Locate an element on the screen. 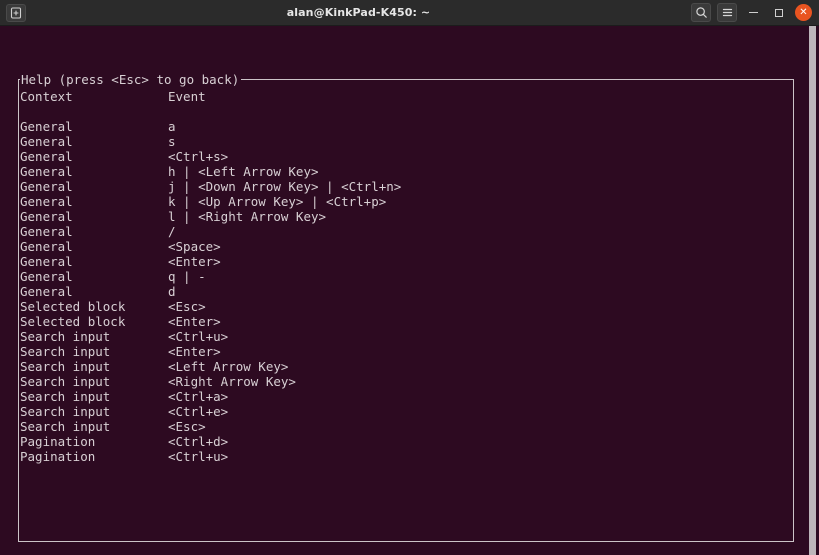 The height and width of the screenshot is (555, 819). column-header-event: Event is located at coordinates (187, 96).